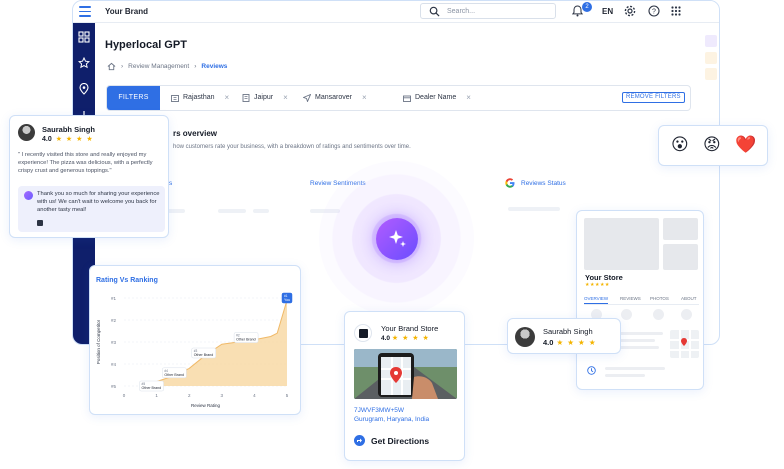 The image size is (784, 469). I want to click on star-icon, so click(84, 63).